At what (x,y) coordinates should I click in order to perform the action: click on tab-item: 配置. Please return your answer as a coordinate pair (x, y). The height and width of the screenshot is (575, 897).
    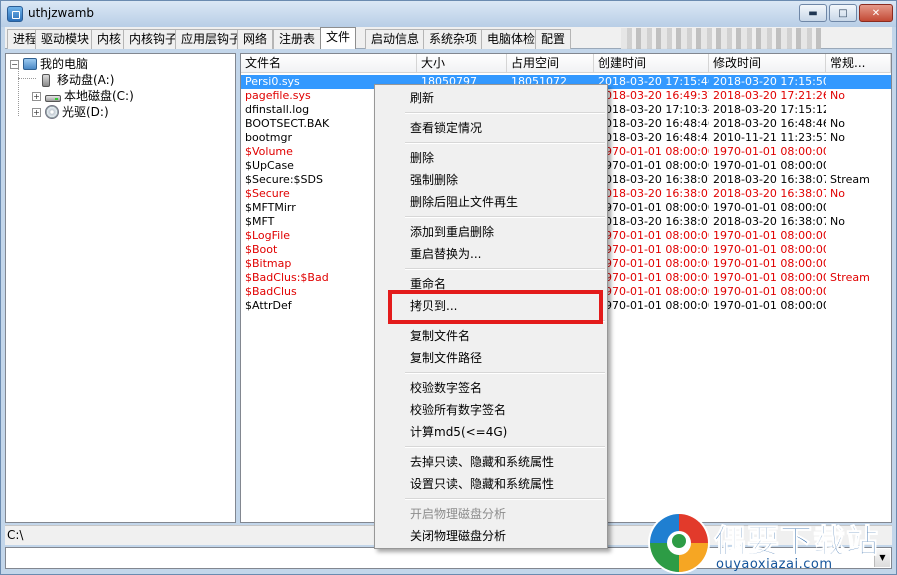
    Looking at the image, I should click on (553, 39).